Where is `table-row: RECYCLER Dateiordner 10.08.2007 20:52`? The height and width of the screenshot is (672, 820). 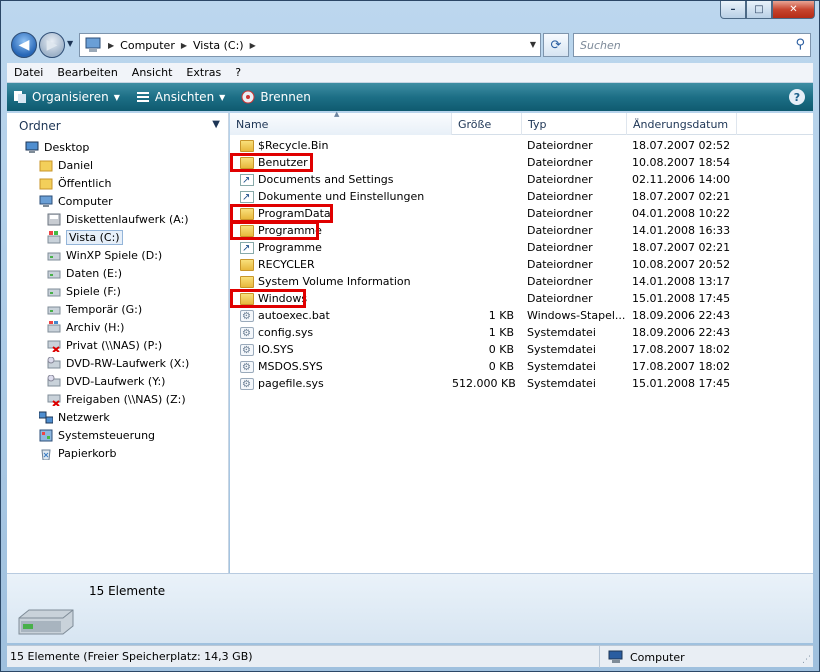 table-row: RECYCLER Dateiordner 10.08.2007 20:52 is located at coordinates (521, 264).